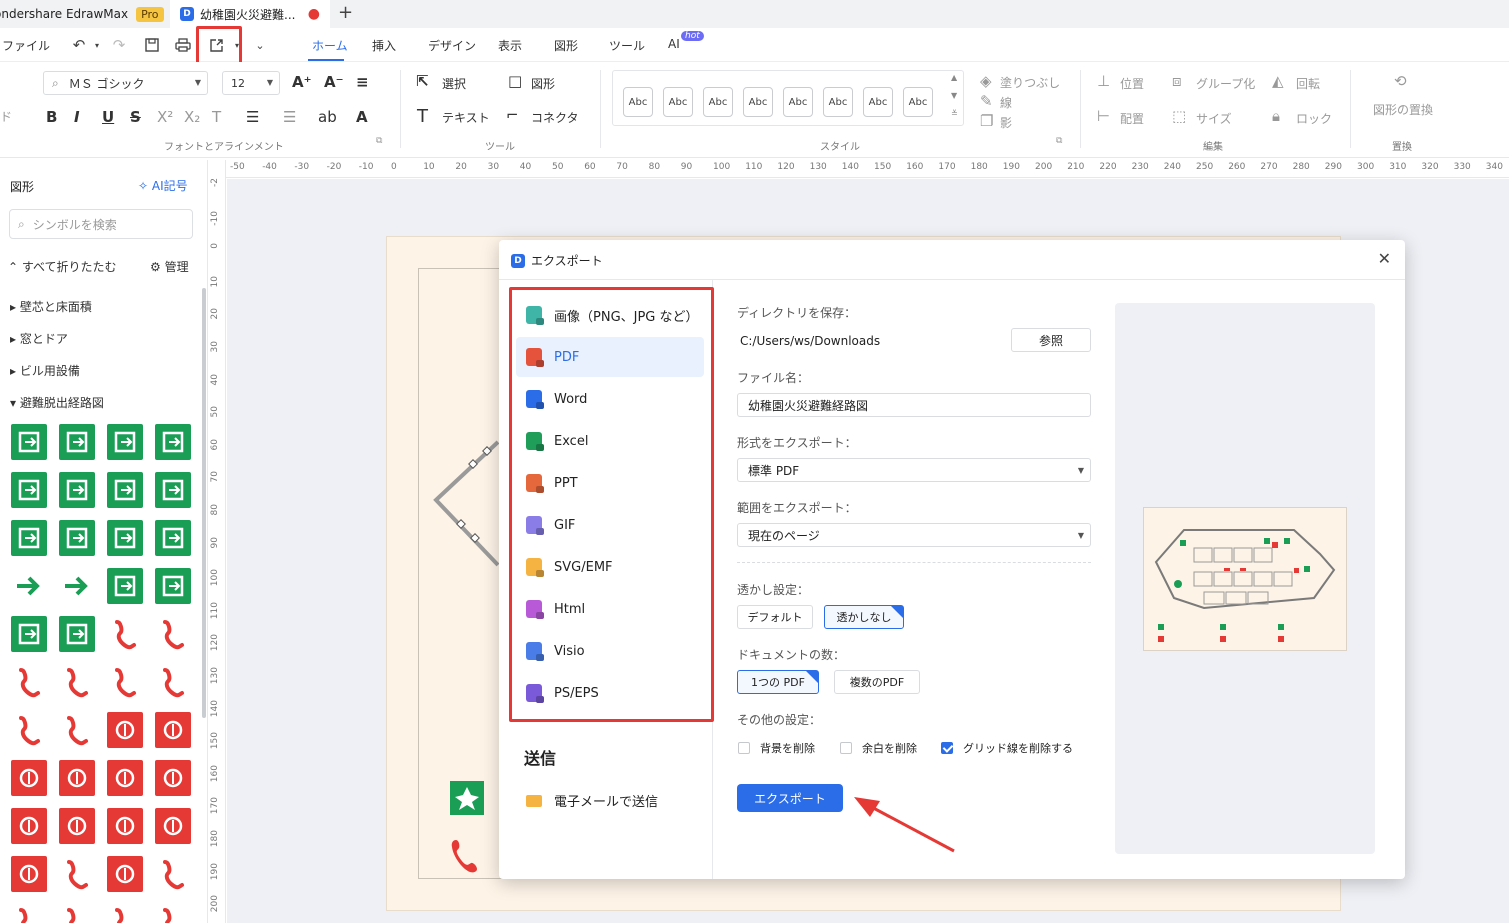 The width and height of the screenshot is (1509, 923). What do you see at coordinates (51, 117) in the screenshot?
I see `bold-icon: B` at bounding box center [51, 117].